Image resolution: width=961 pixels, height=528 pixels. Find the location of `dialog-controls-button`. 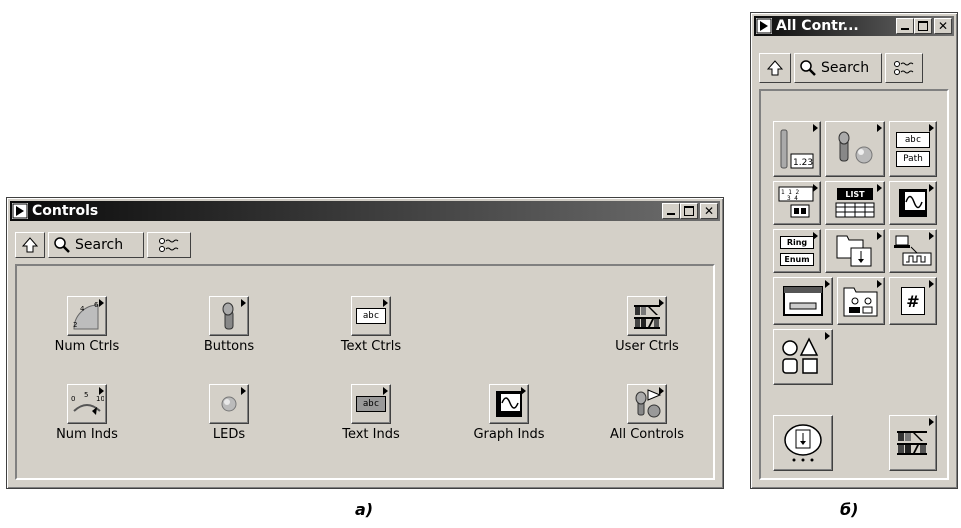

dialog-controls-button is located at coordinates (803, 301).